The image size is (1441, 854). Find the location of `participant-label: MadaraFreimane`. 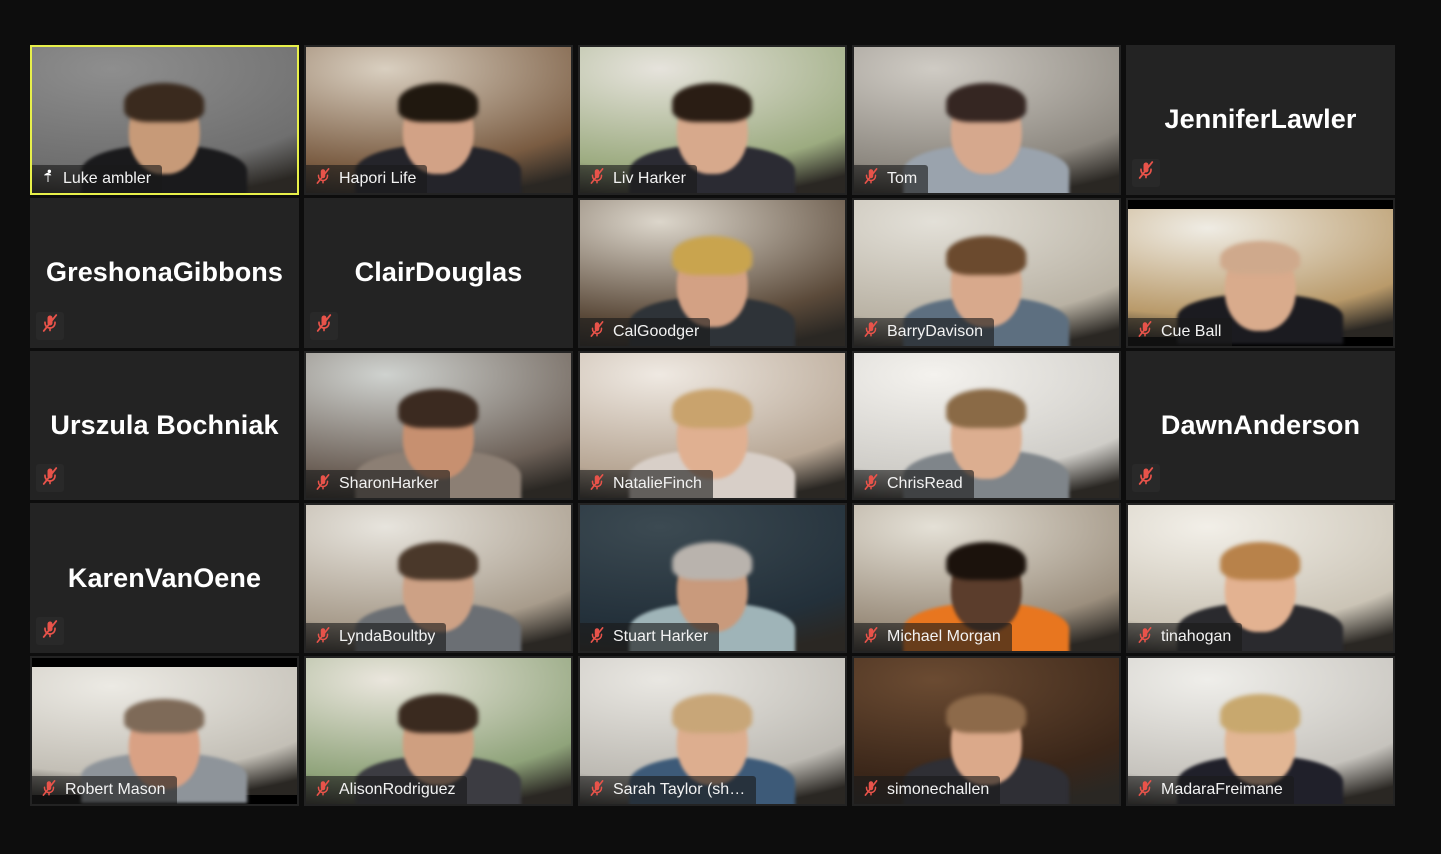

participant-label: MadaraFreimane is located at coordinates (1211, 790).